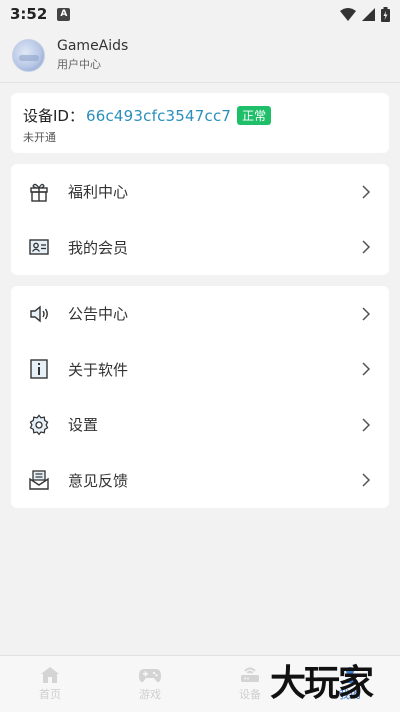  I want to click on battery-icon, so click(385, 14).